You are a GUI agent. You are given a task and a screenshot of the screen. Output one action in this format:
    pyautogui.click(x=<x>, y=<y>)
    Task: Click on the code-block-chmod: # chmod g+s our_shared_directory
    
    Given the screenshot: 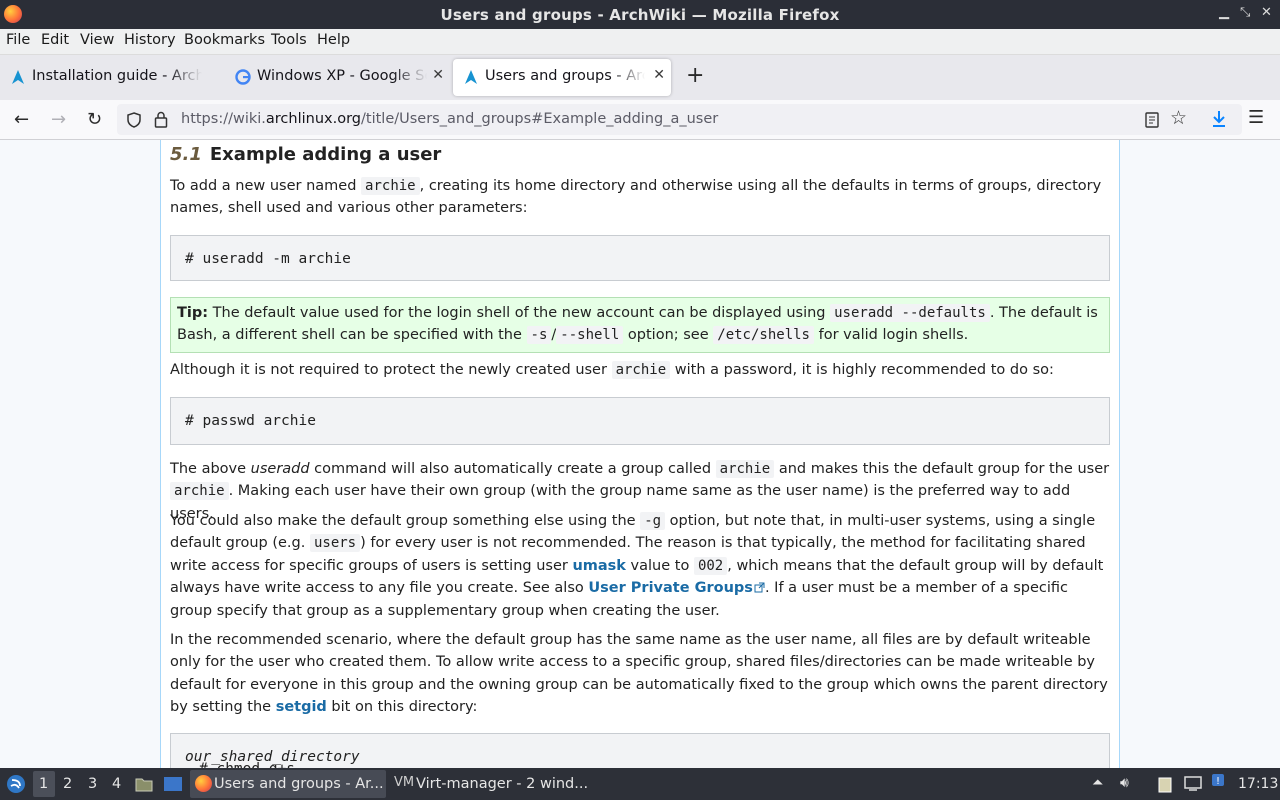 What is the action you would take?
    pyautogui.click(x=640, y=750)
    